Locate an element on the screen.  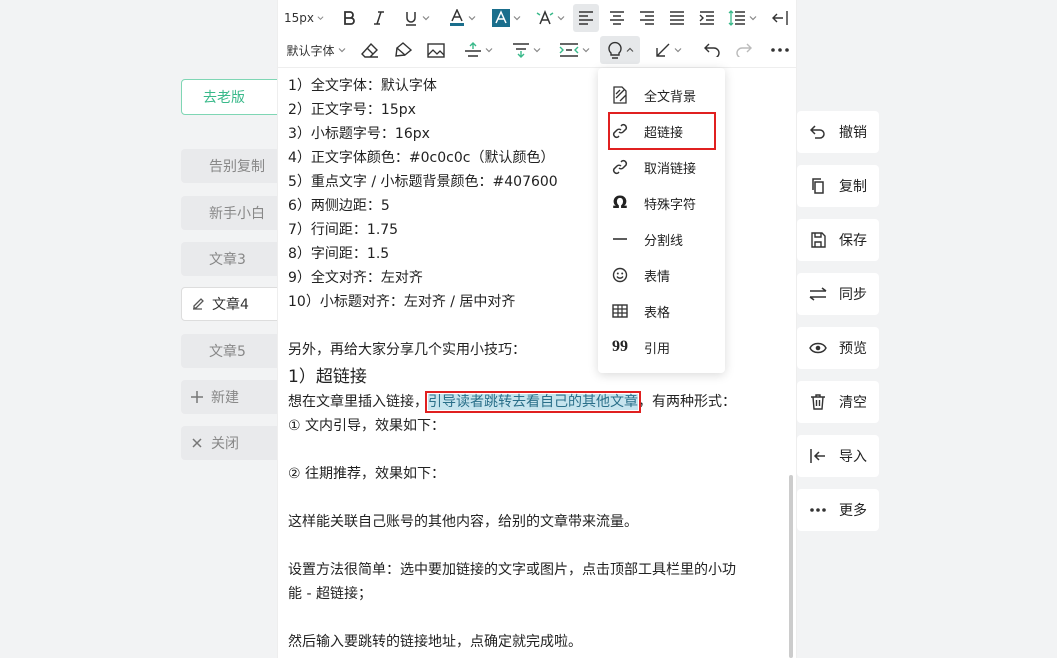
insert-dropdown-menu: 全文背景 超链接 取消链接 Ω 特殊字符 分割线 表情 表格 99 引用 is located at coordinates (661, 220).